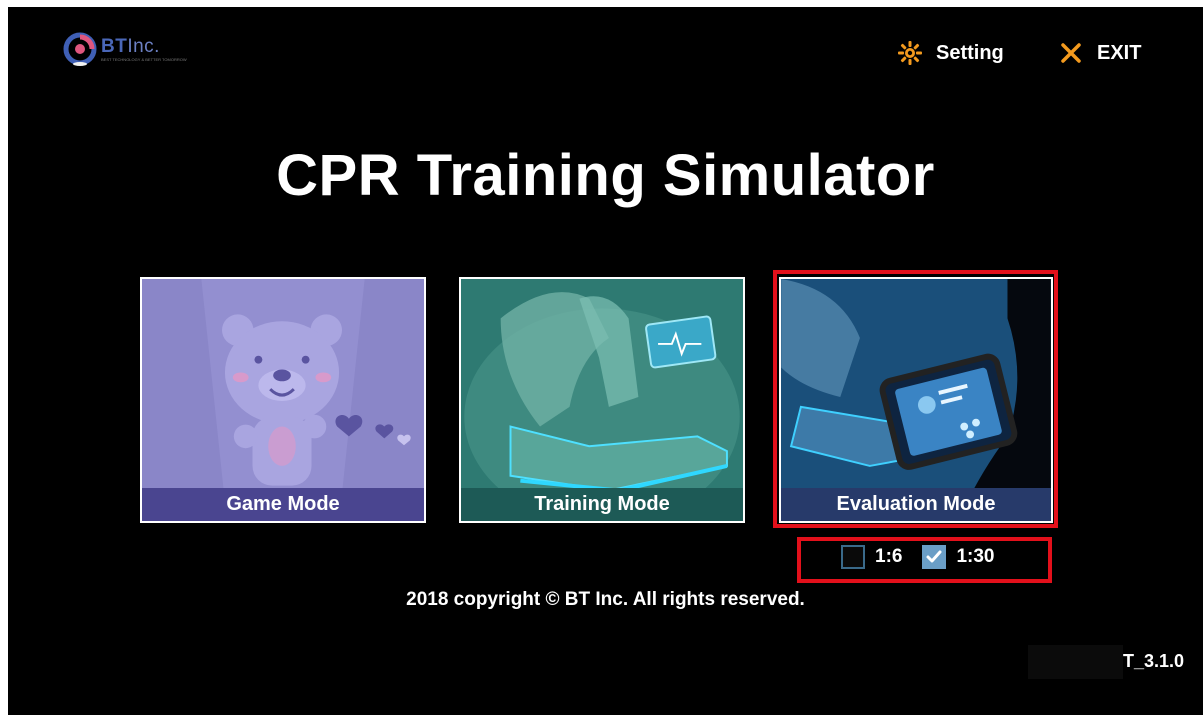 This screenshot has height=722, width=1203. Describe the element at coordinates (975, 556) in the screenshot. I see `ratio-1-30-label: 1:30` at that location.